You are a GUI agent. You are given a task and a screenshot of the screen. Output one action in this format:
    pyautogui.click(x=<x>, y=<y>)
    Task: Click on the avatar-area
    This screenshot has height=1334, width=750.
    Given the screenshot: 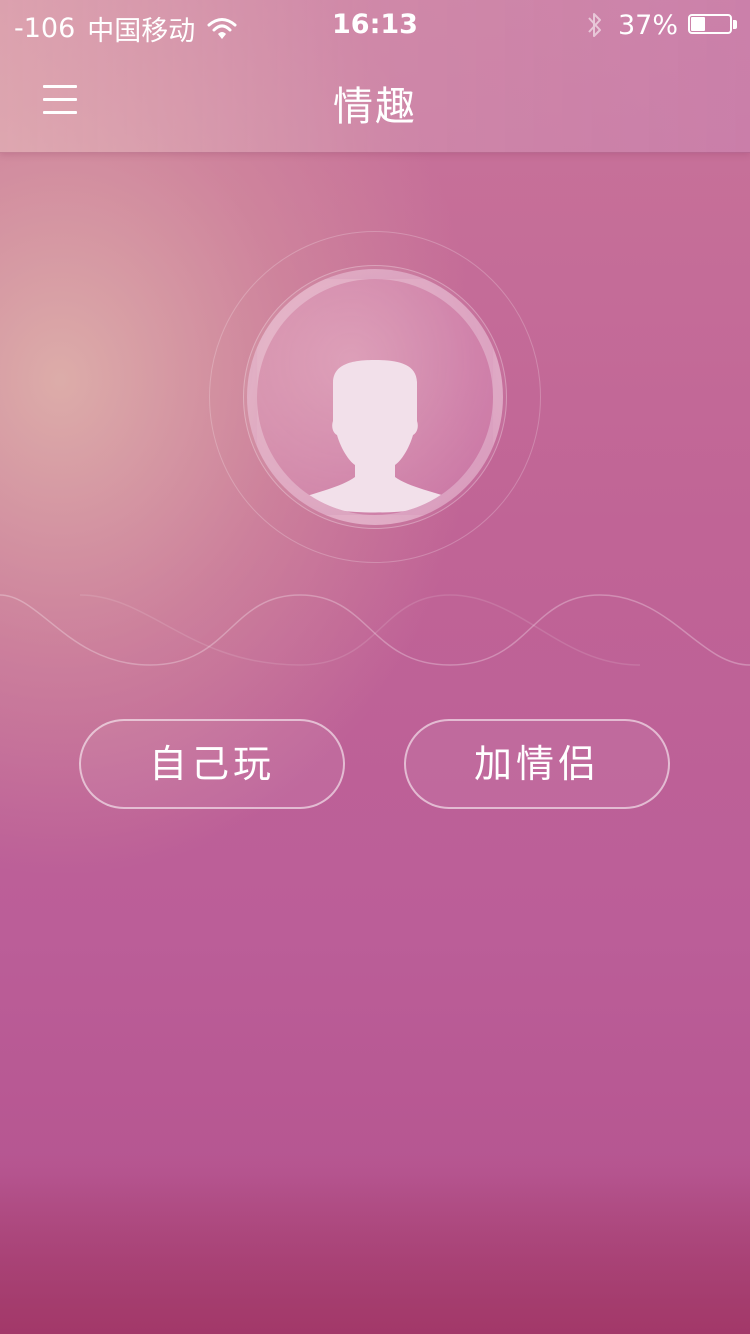 What is the action you would take?
    pyautogui.click(x=375, y=397)
    